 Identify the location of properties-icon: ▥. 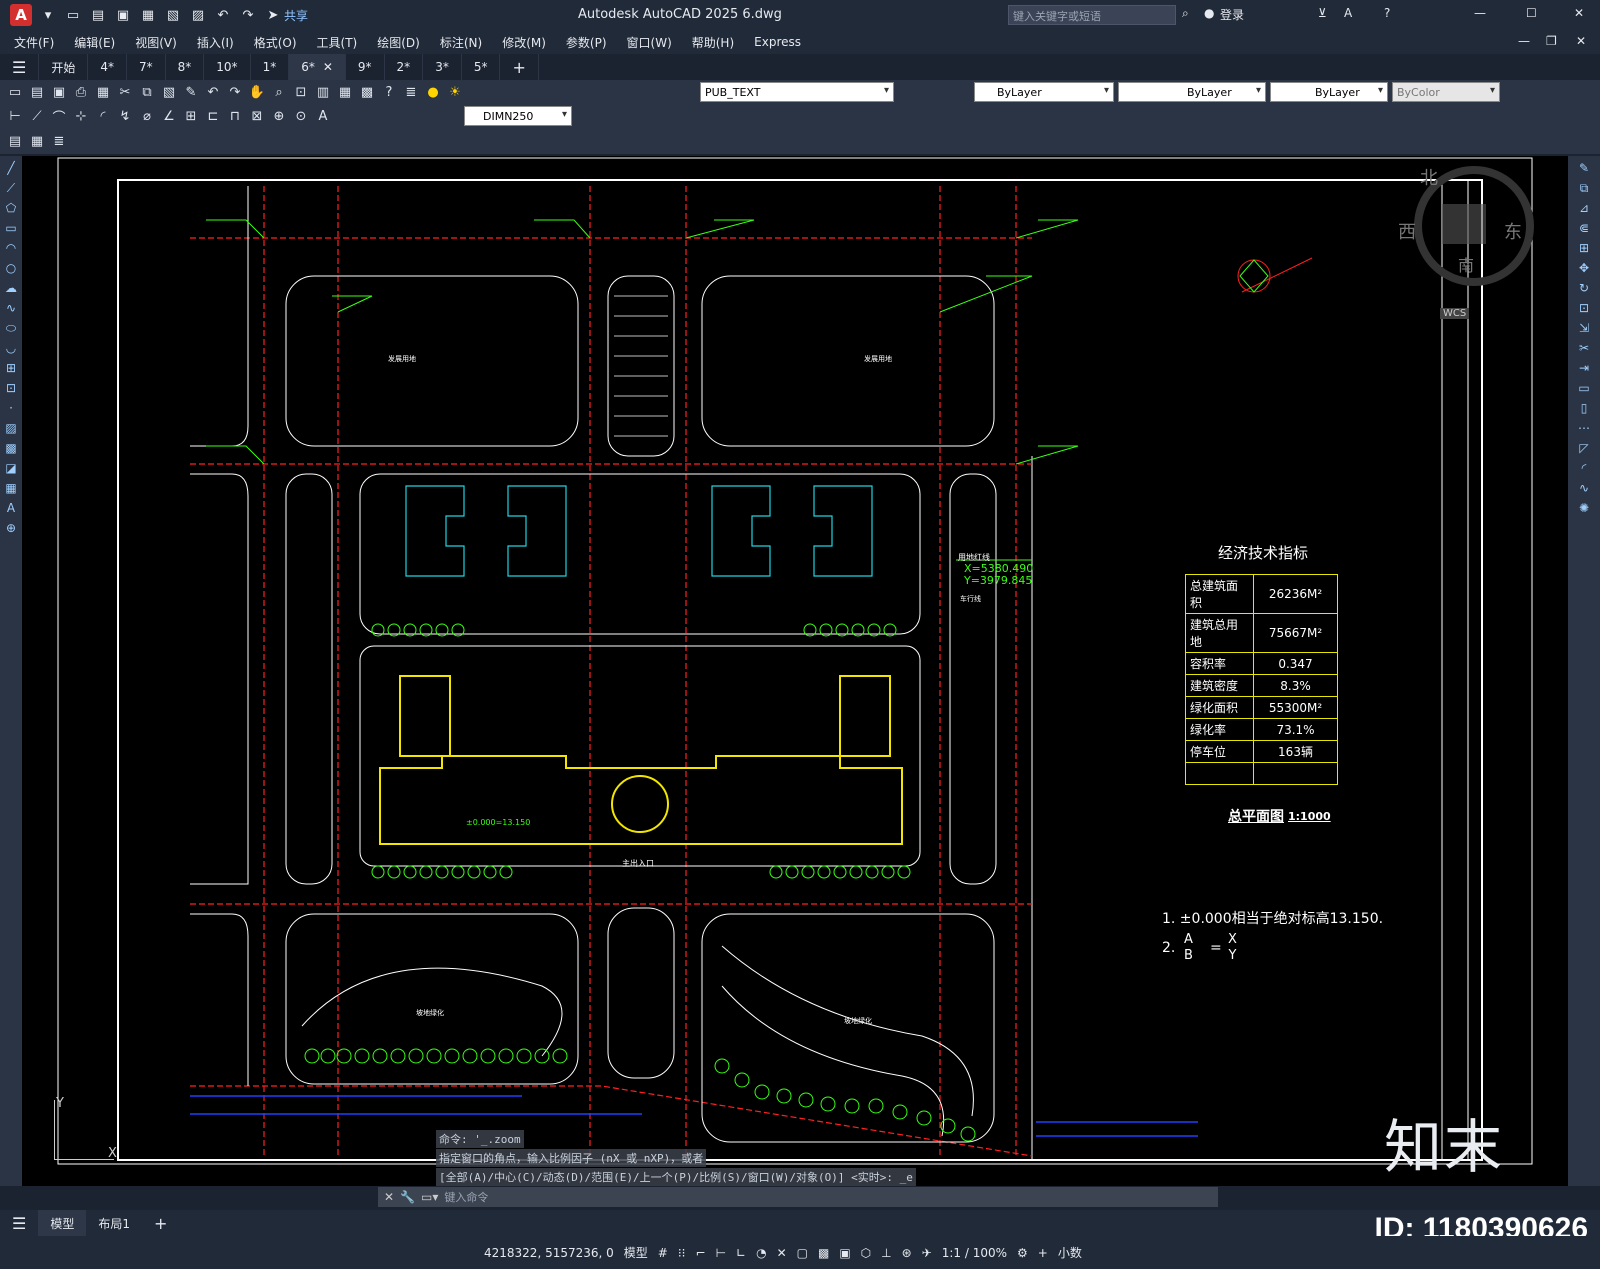
(323, 92).